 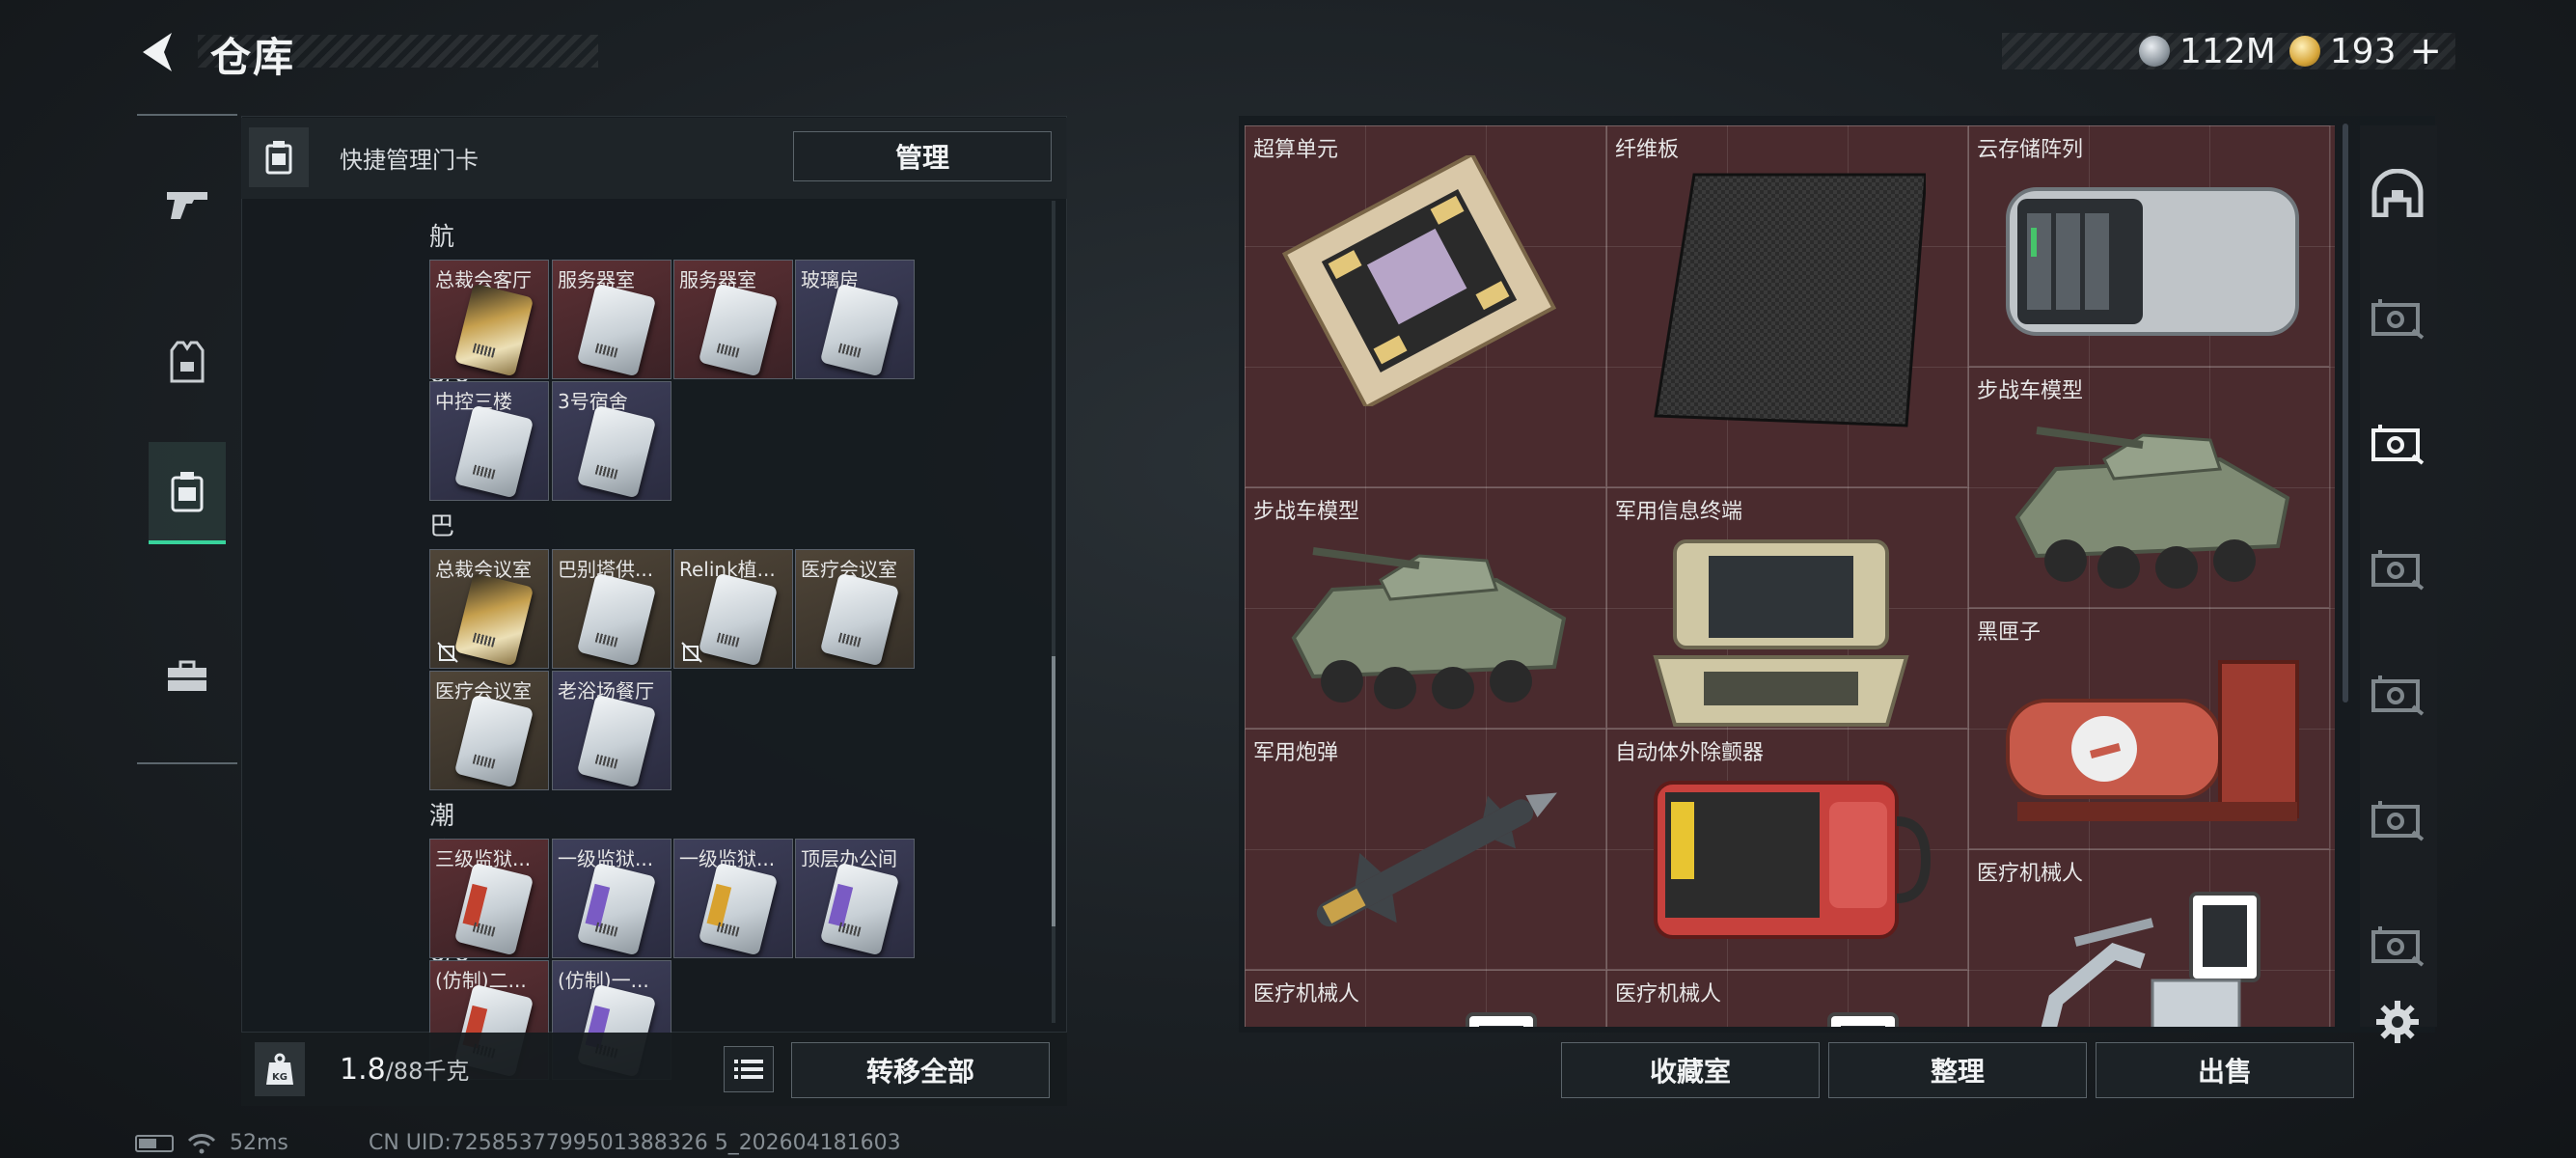 I want to click on transfer-all-button: 转移全部, so click(x=920, y=1070).